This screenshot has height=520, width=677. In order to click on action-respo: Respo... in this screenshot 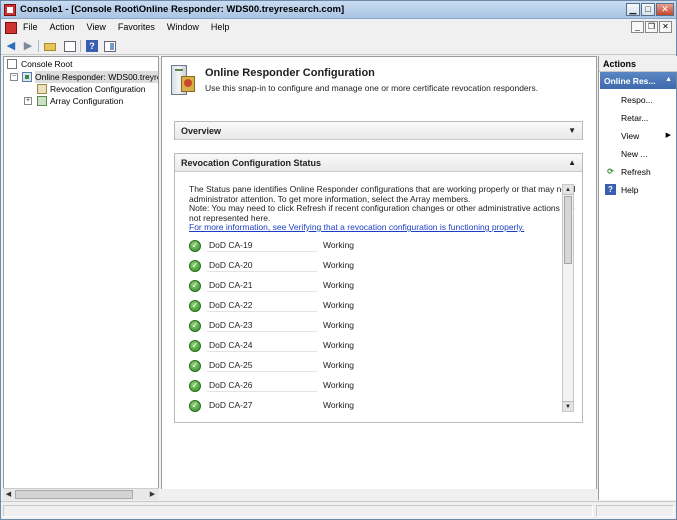, I will do `click(638, 100)`.